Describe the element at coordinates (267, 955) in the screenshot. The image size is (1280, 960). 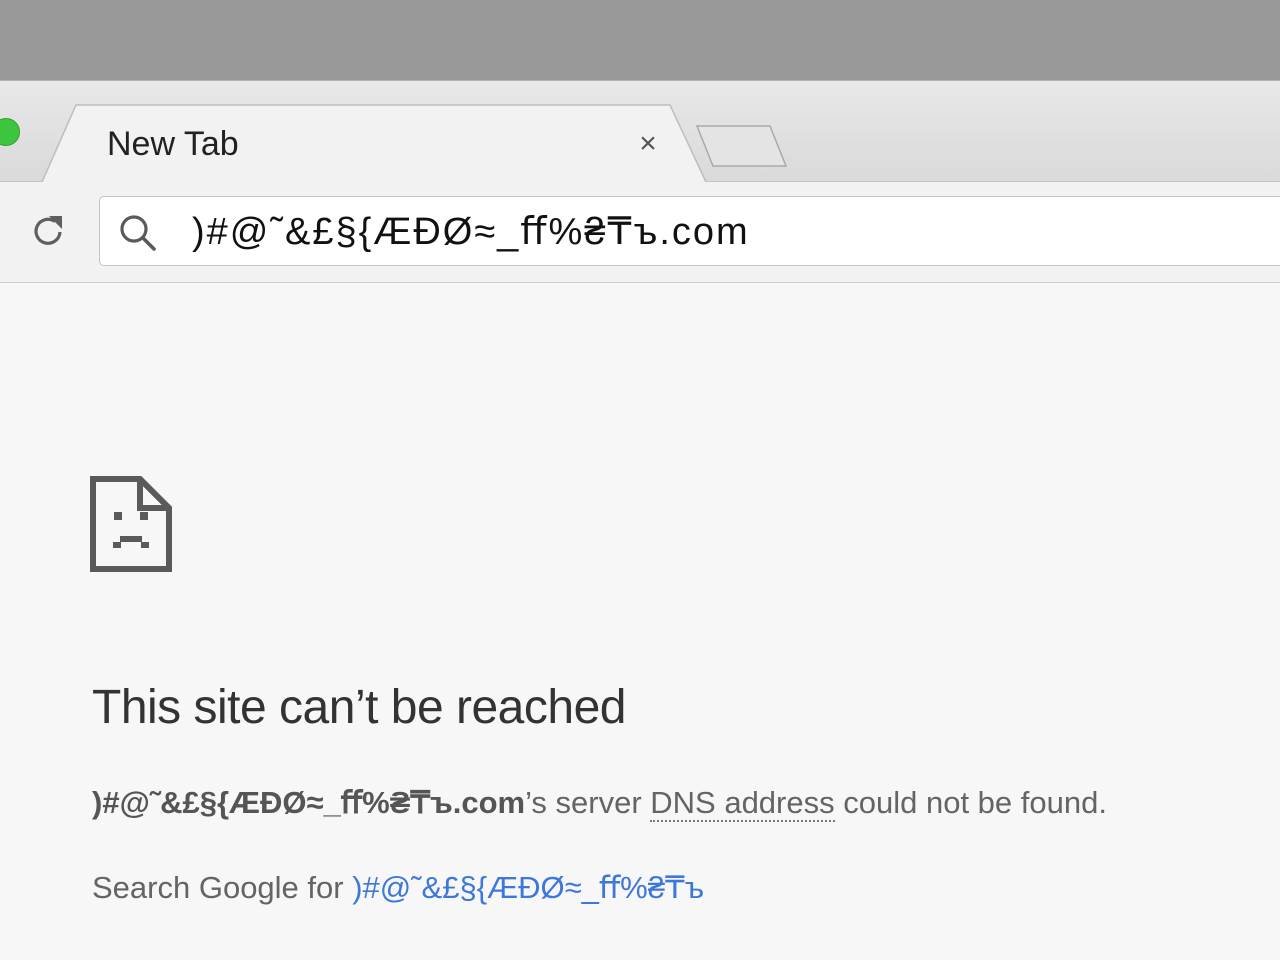
I see `cutoff-text-line` at that location.